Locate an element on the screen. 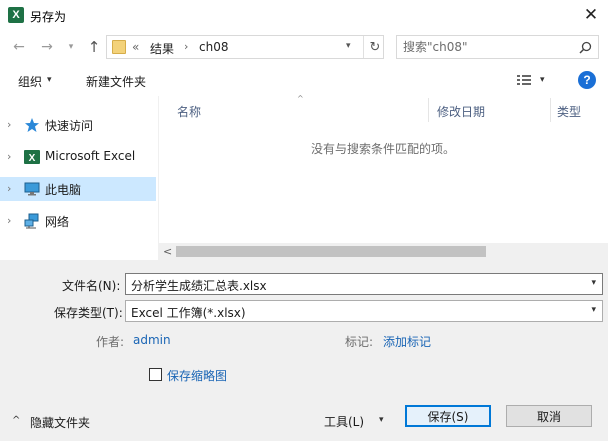 The width and height of the screenshot is (608, 441). save-button: 保存(S) is located at coordinates (448, 416).